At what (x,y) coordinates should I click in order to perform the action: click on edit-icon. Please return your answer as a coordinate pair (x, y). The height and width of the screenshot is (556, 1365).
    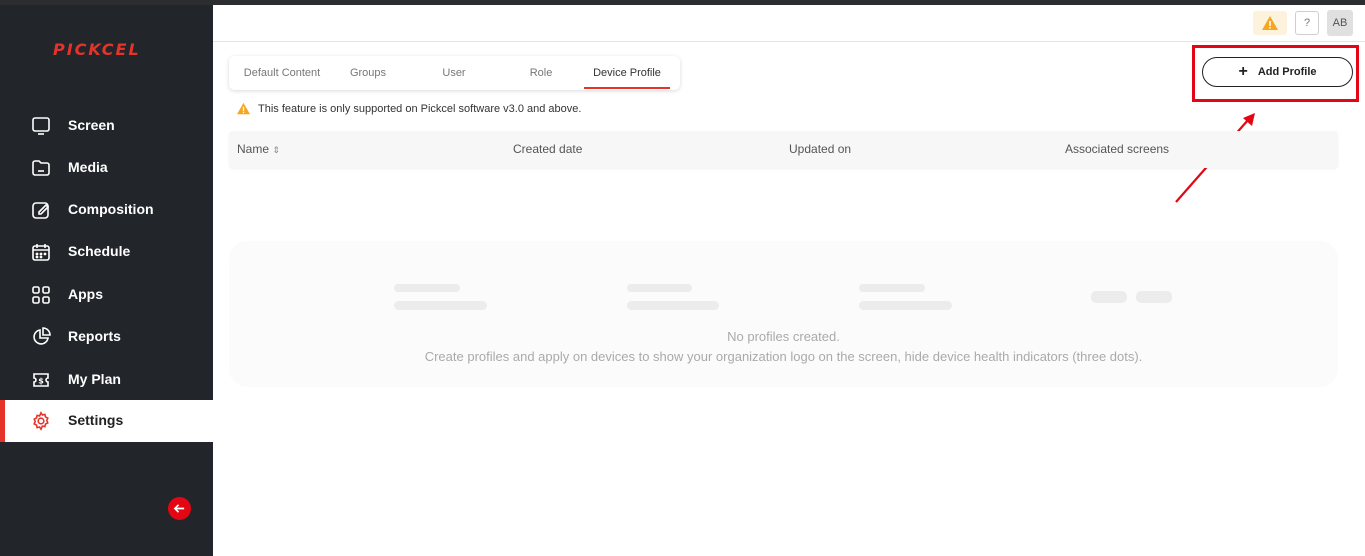
    Looking at the image, I should click on (41, 210).